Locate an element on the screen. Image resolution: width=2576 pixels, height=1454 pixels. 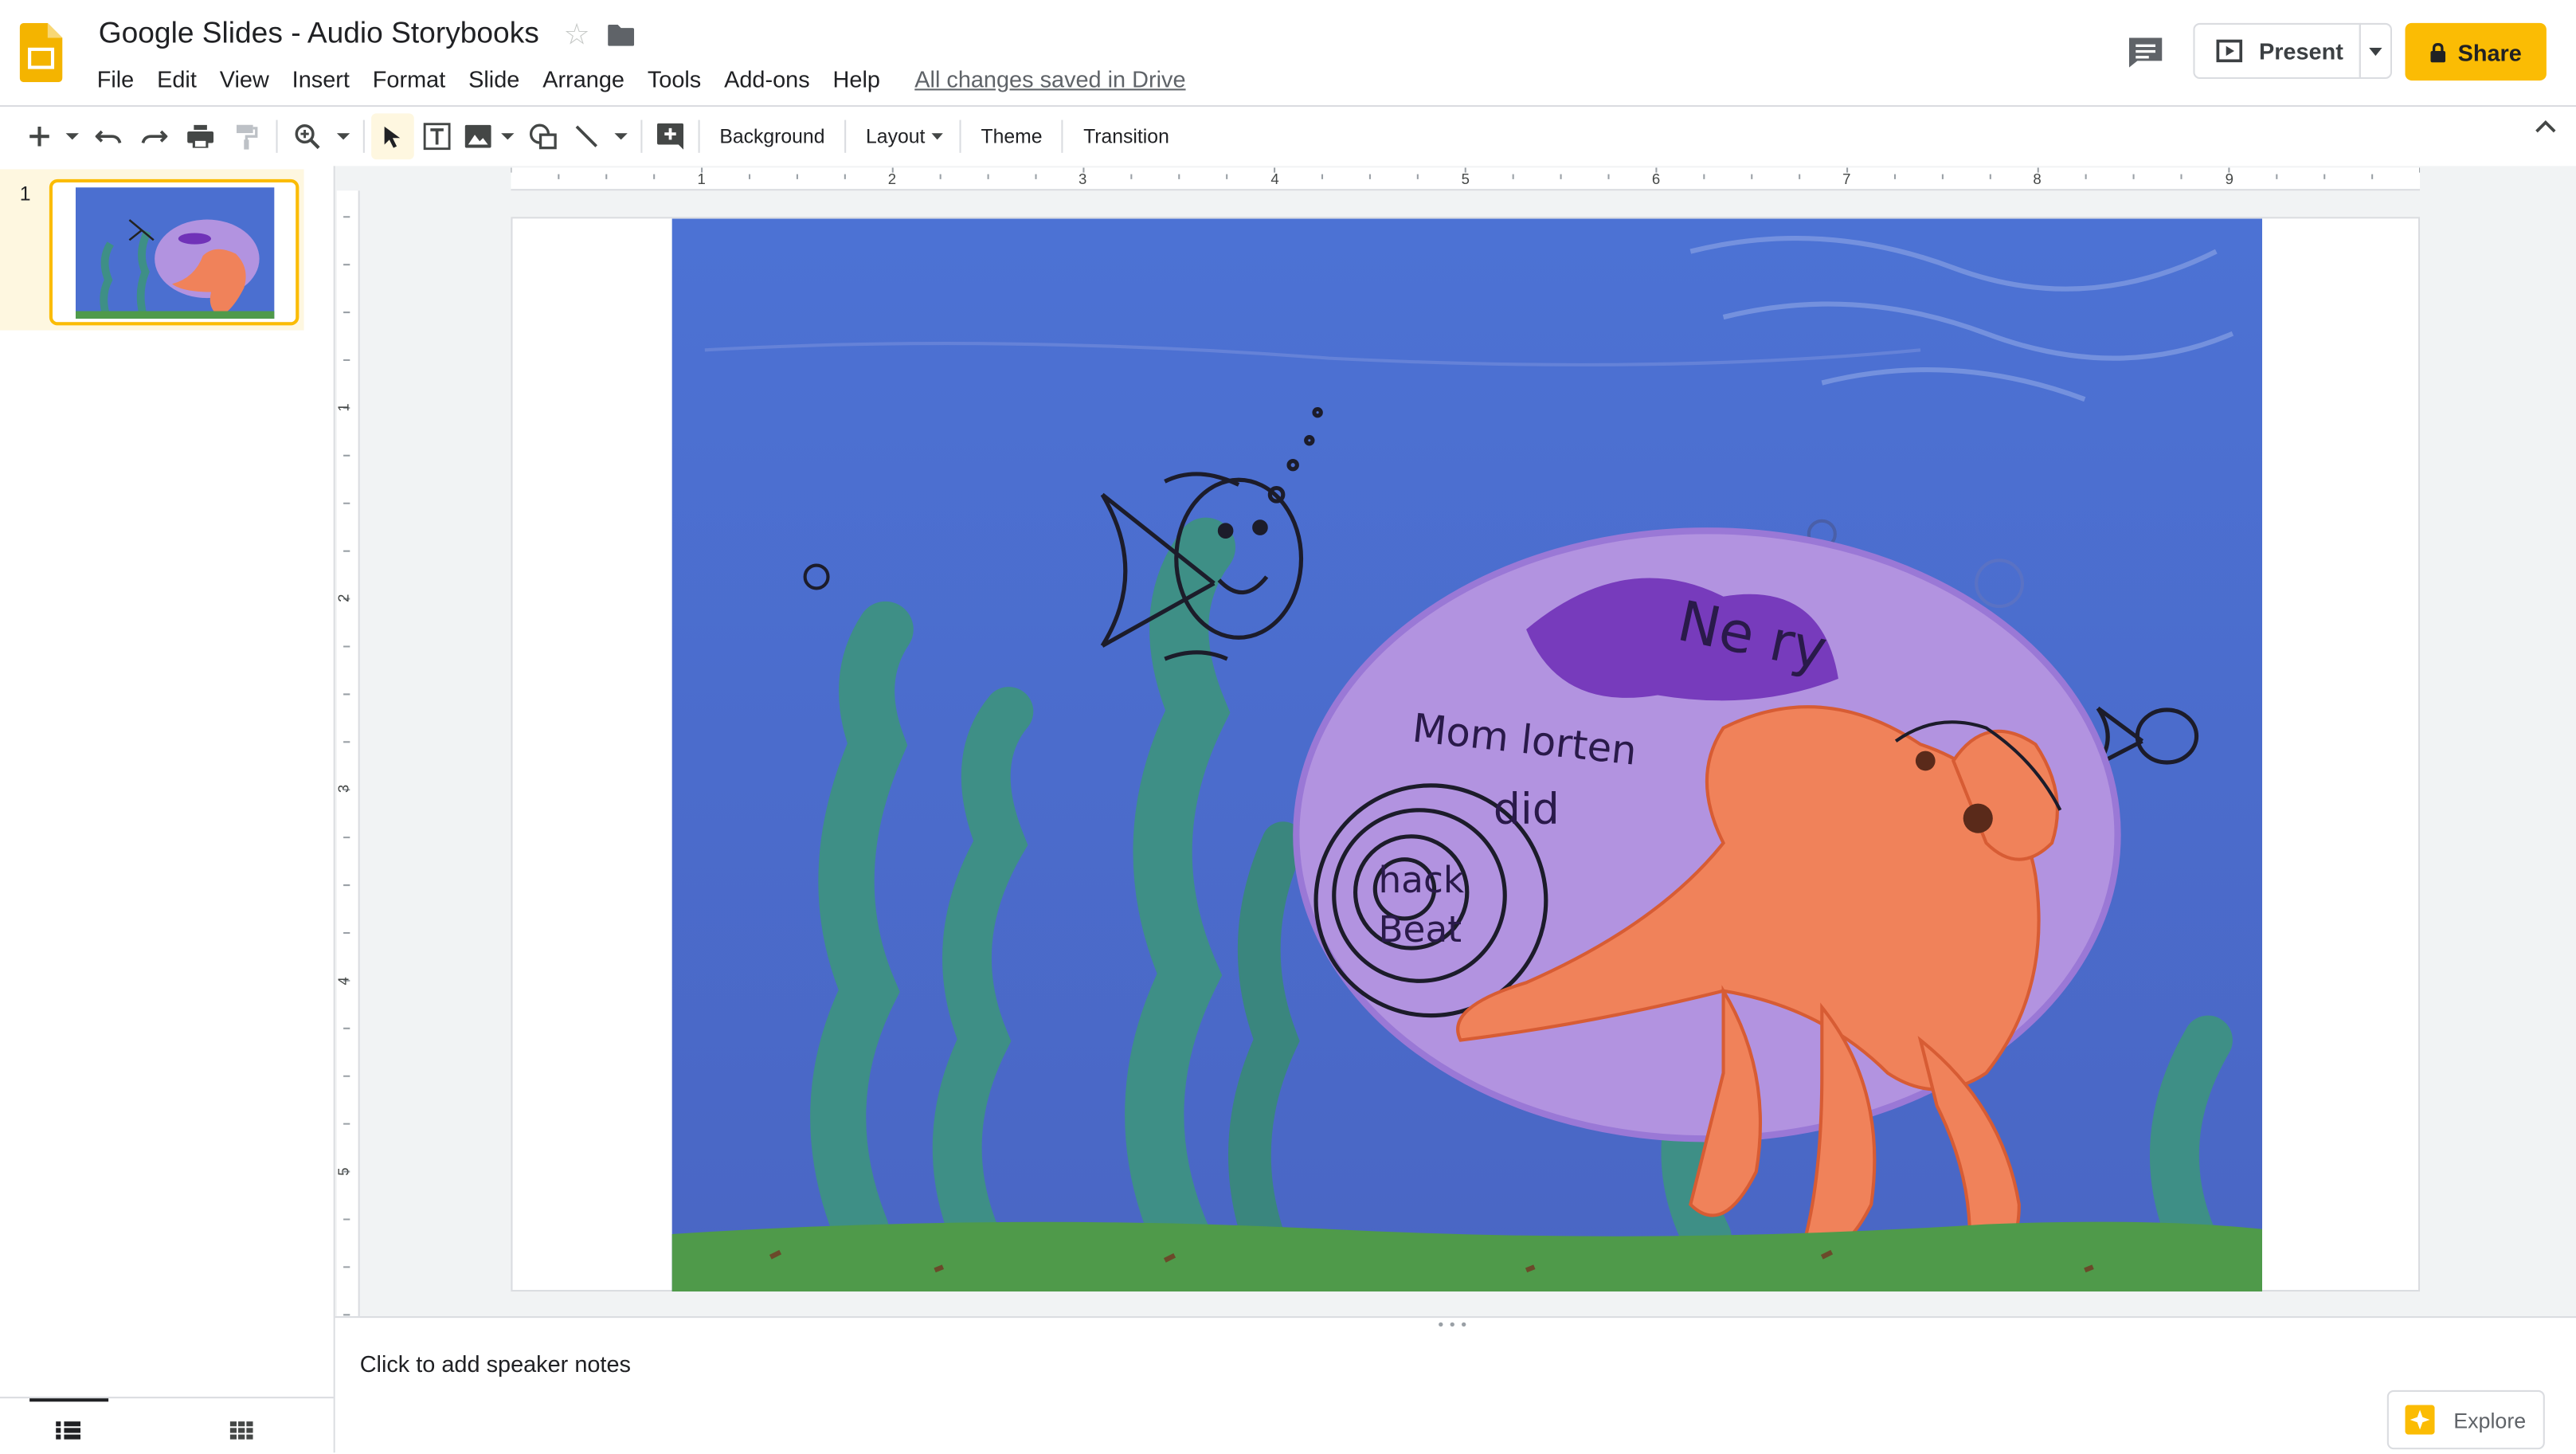
present-dropdown-button is located at coordinates (2375, 50).